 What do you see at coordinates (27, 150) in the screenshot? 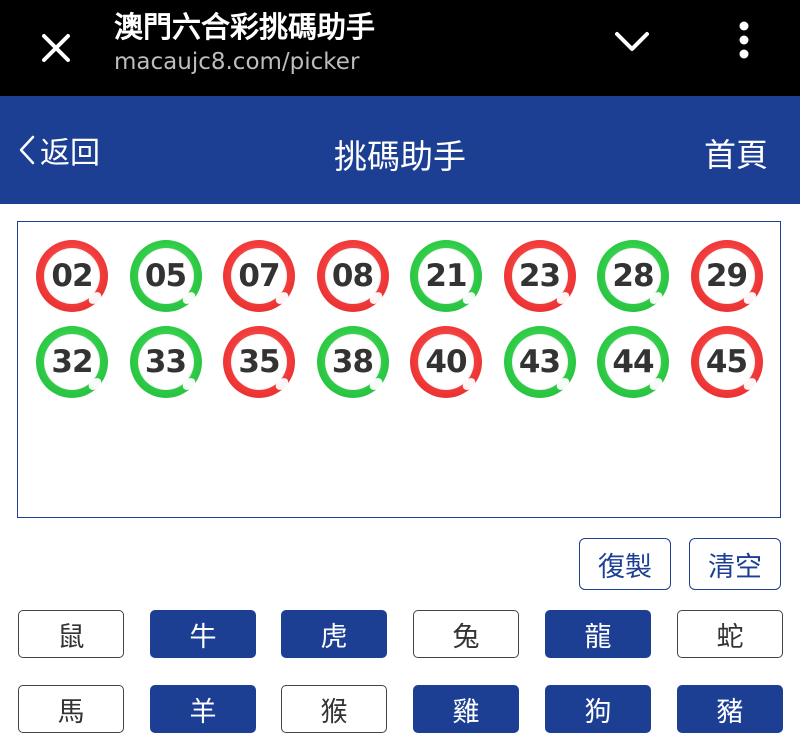
I see `chevron-left-icon` at bounding box center [27, 150].